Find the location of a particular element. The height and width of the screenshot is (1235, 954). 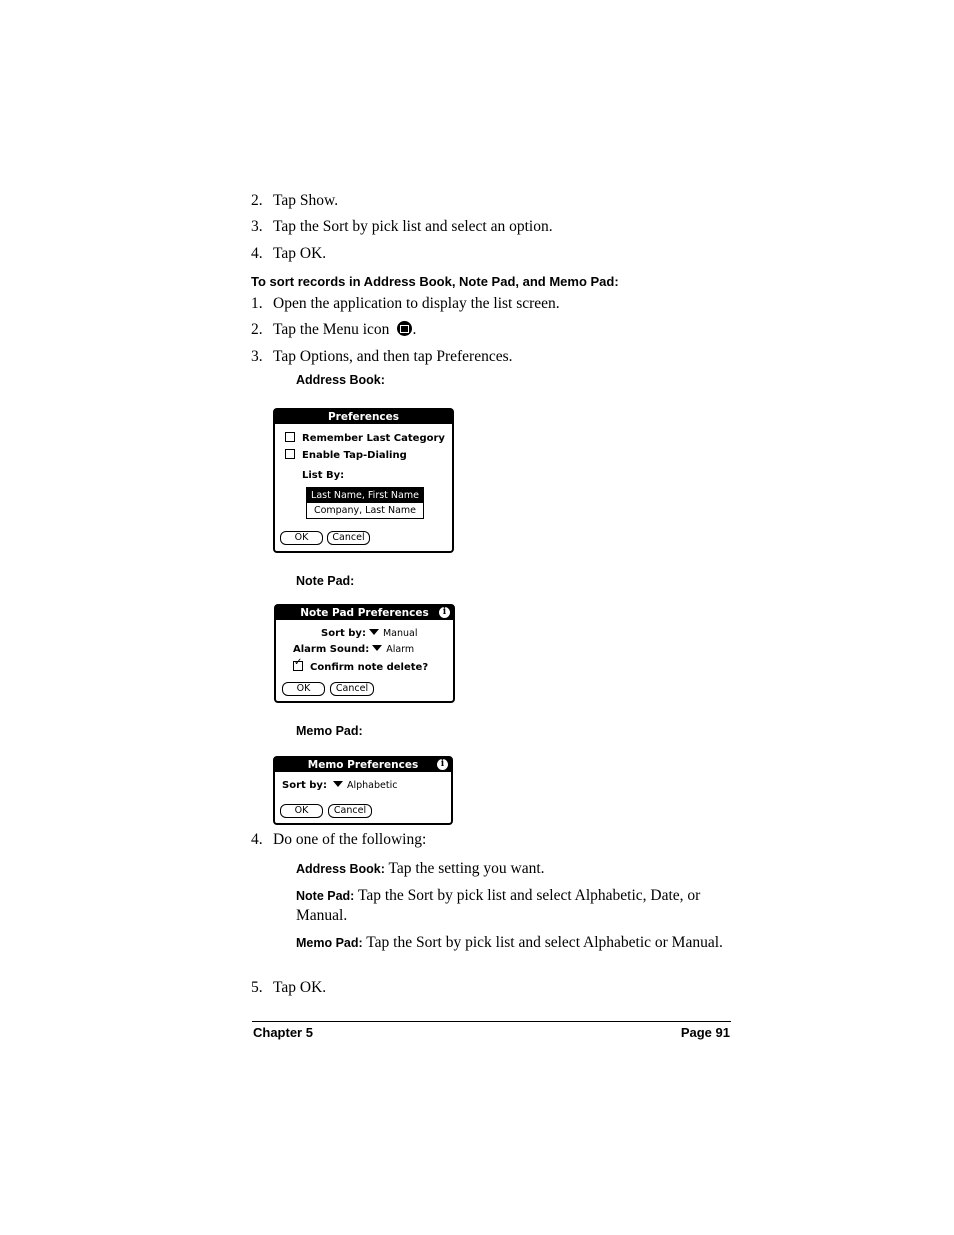

instruction-label: Address Book: is located at coordinates (340, 869).